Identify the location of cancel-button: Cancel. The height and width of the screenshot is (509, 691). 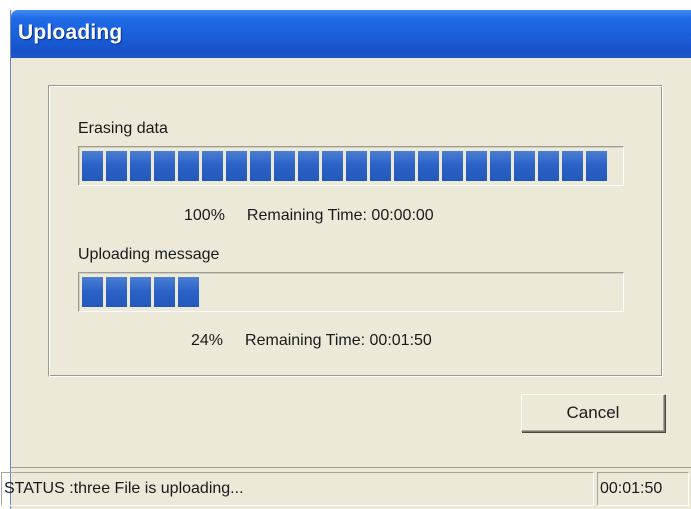
(593, 413).